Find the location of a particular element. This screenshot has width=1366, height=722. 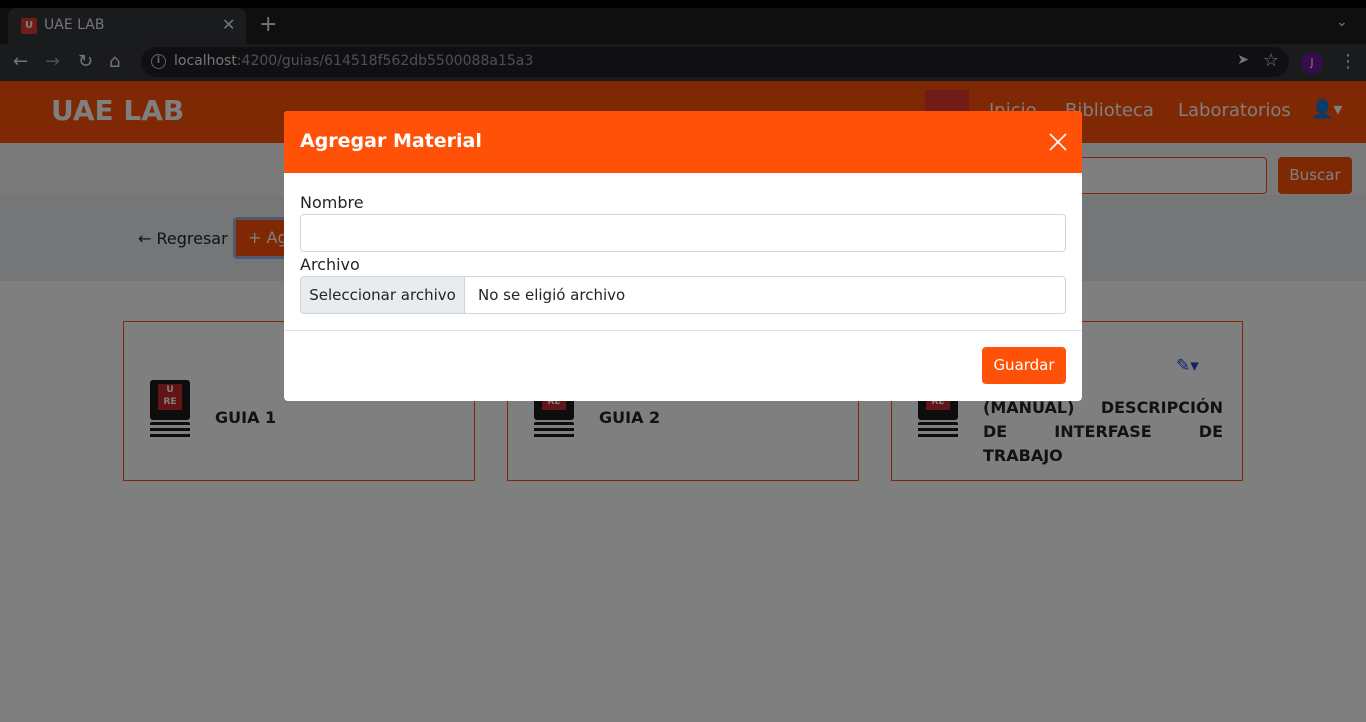

modal-title: Agregar Material is located at coordinates (391, 141).